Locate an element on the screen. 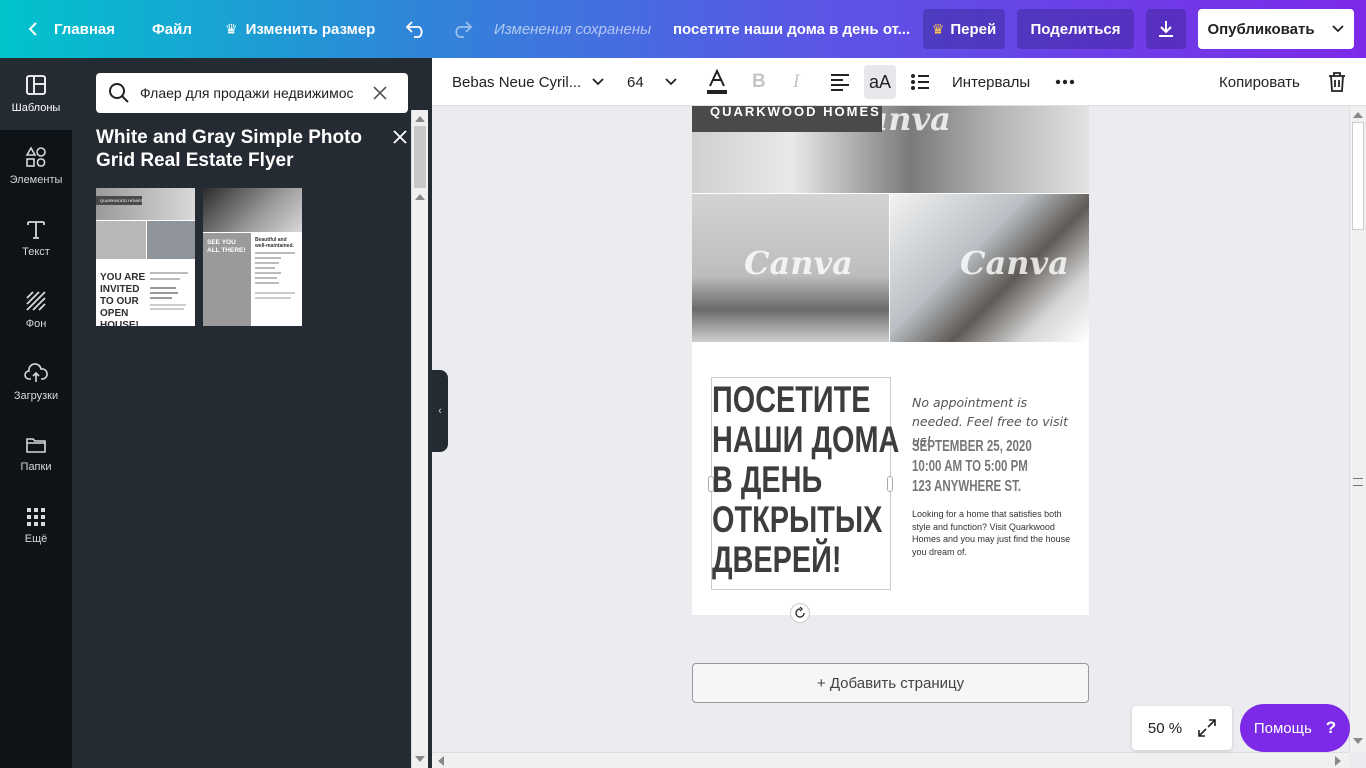 The width and height of the screenshot is (1366, 768). text-color-button is located at coordinates (717, 82).